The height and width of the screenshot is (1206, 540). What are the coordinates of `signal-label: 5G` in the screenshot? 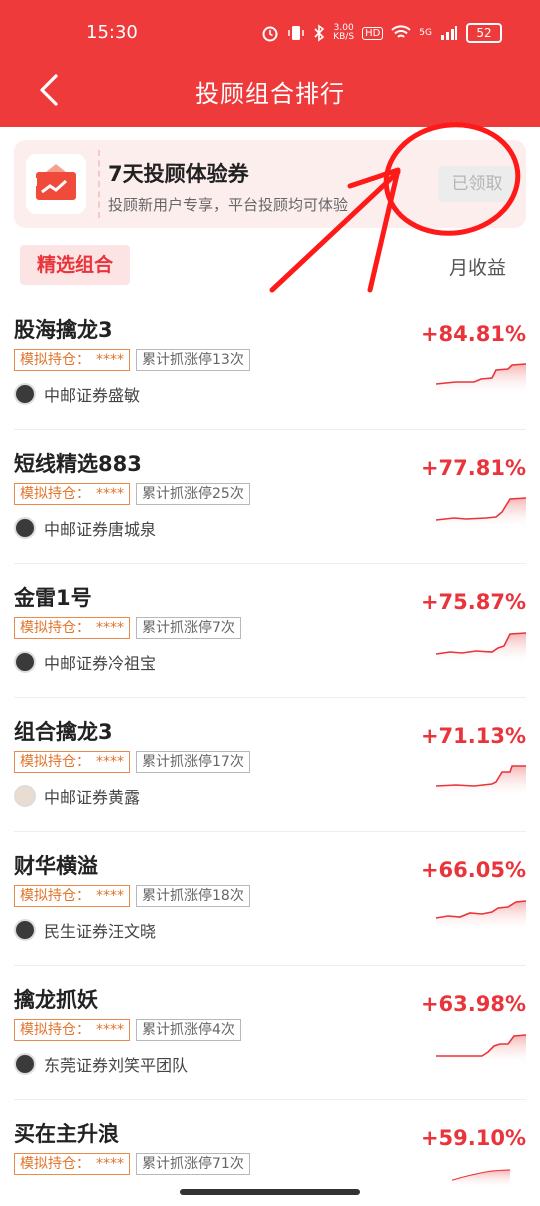 It's located at (425, 33).